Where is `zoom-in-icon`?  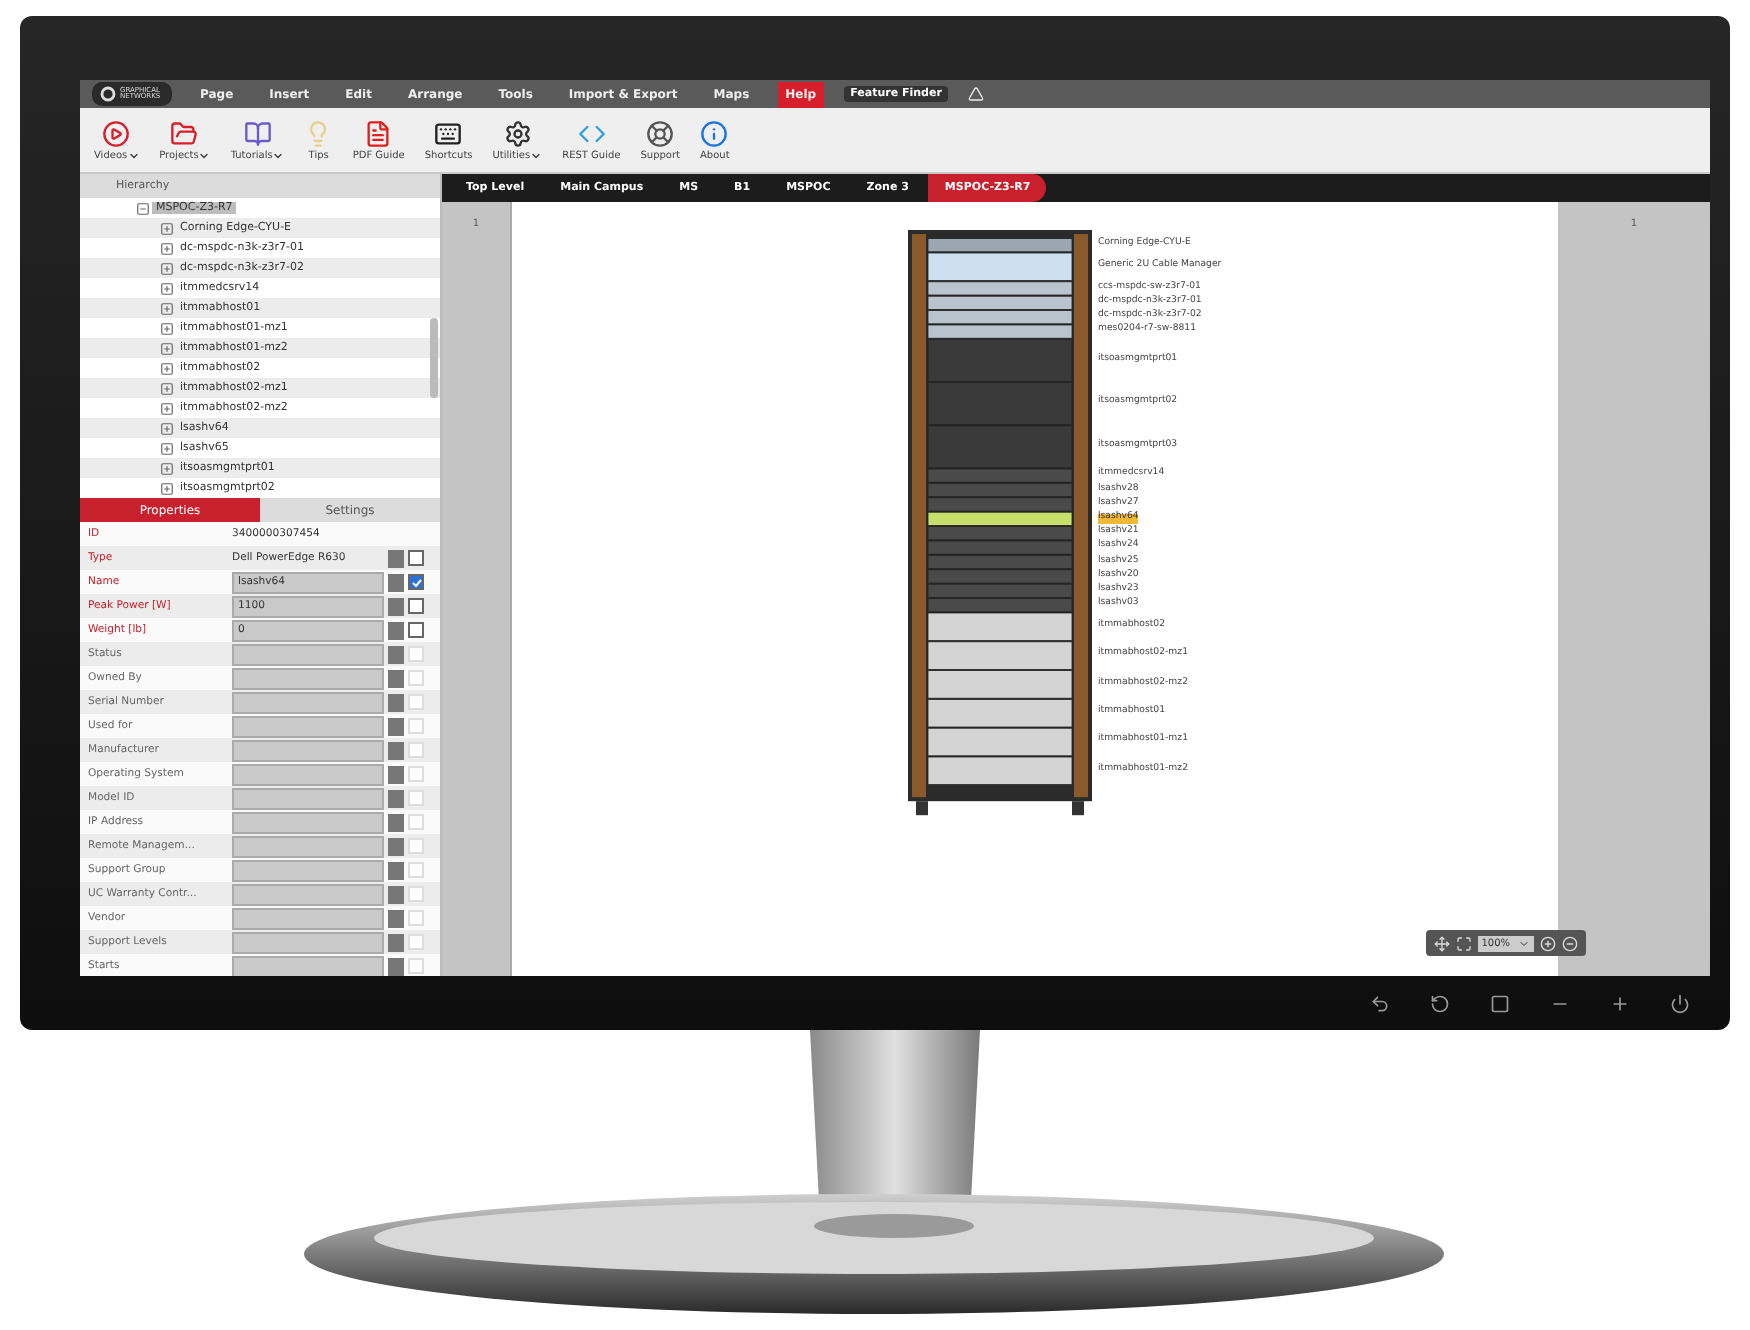
zoom-in-icon is located at coordinates (1548, 943).